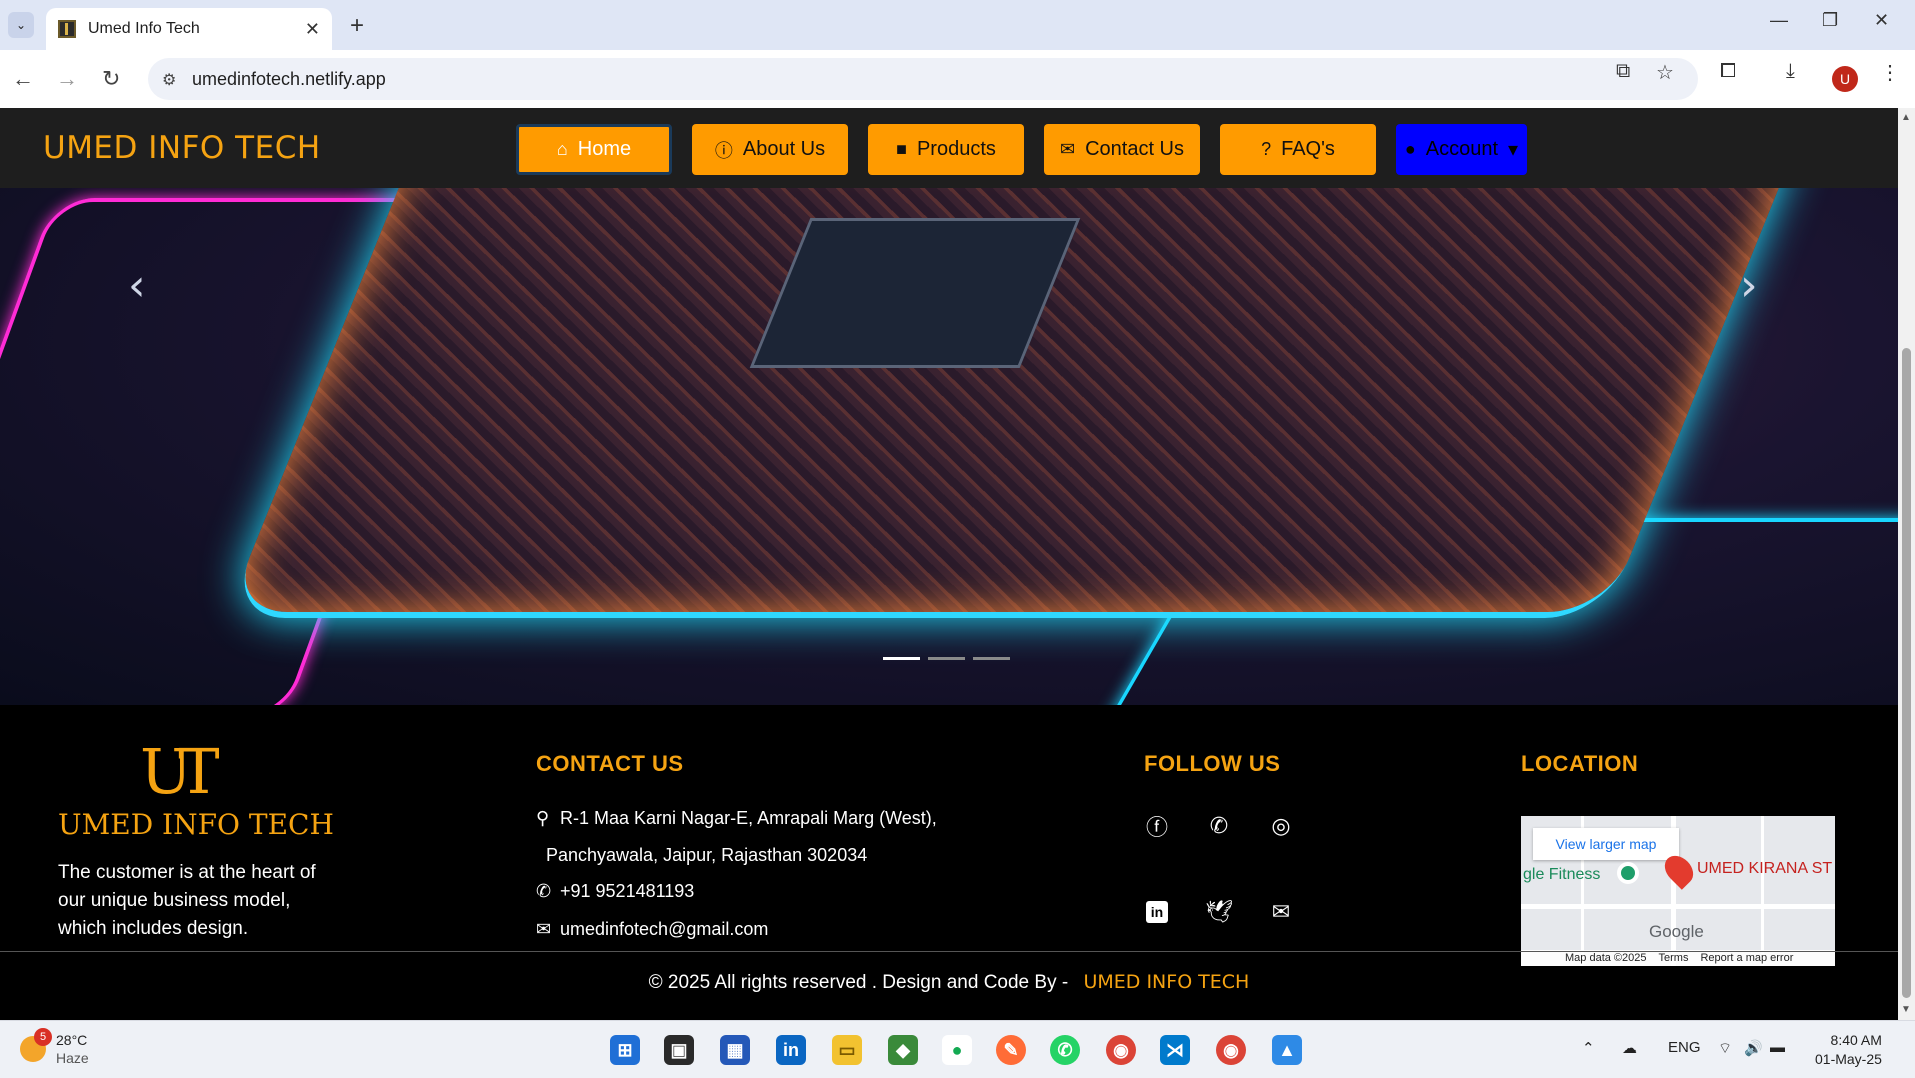  What do you see at coordinates (1749, 285) in the screenshot?
I see `carousel-next-icon: ›` at bounding box center [1749, 285].